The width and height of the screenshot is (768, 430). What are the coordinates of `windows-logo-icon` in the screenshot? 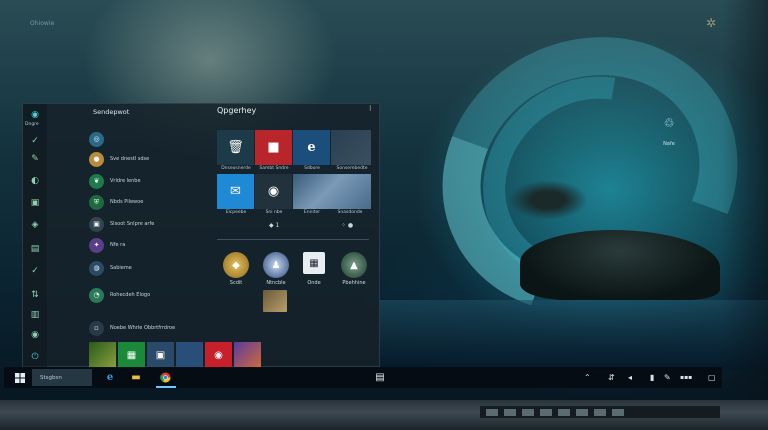 It's located at (20, 377).